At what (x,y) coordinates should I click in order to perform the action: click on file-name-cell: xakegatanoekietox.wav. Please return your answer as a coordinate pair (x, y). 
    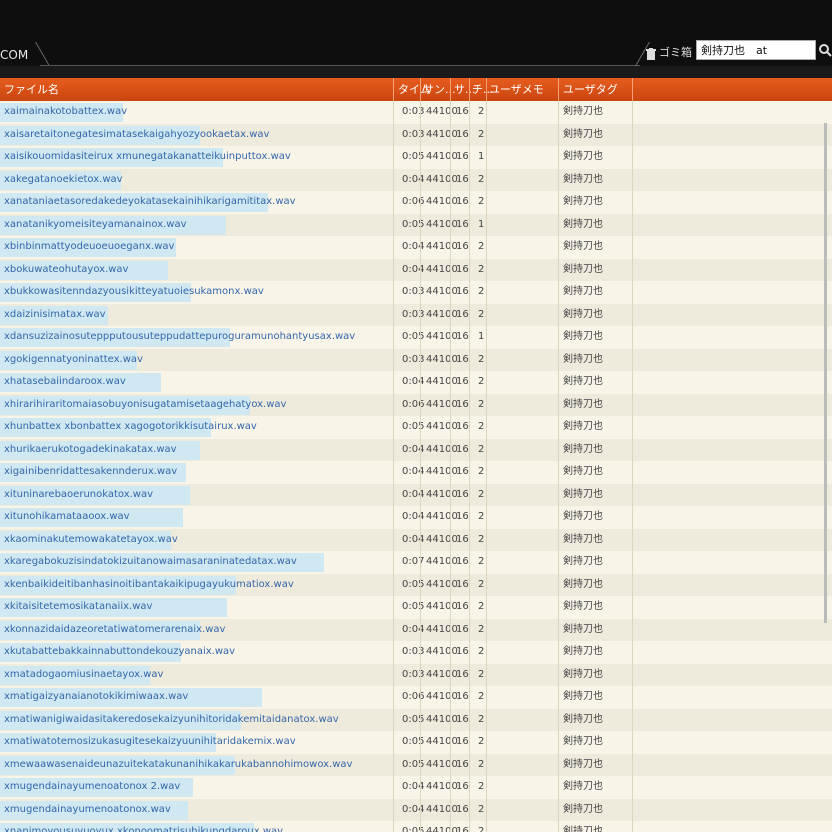
    Looking at the image, I should click on (63, 179).